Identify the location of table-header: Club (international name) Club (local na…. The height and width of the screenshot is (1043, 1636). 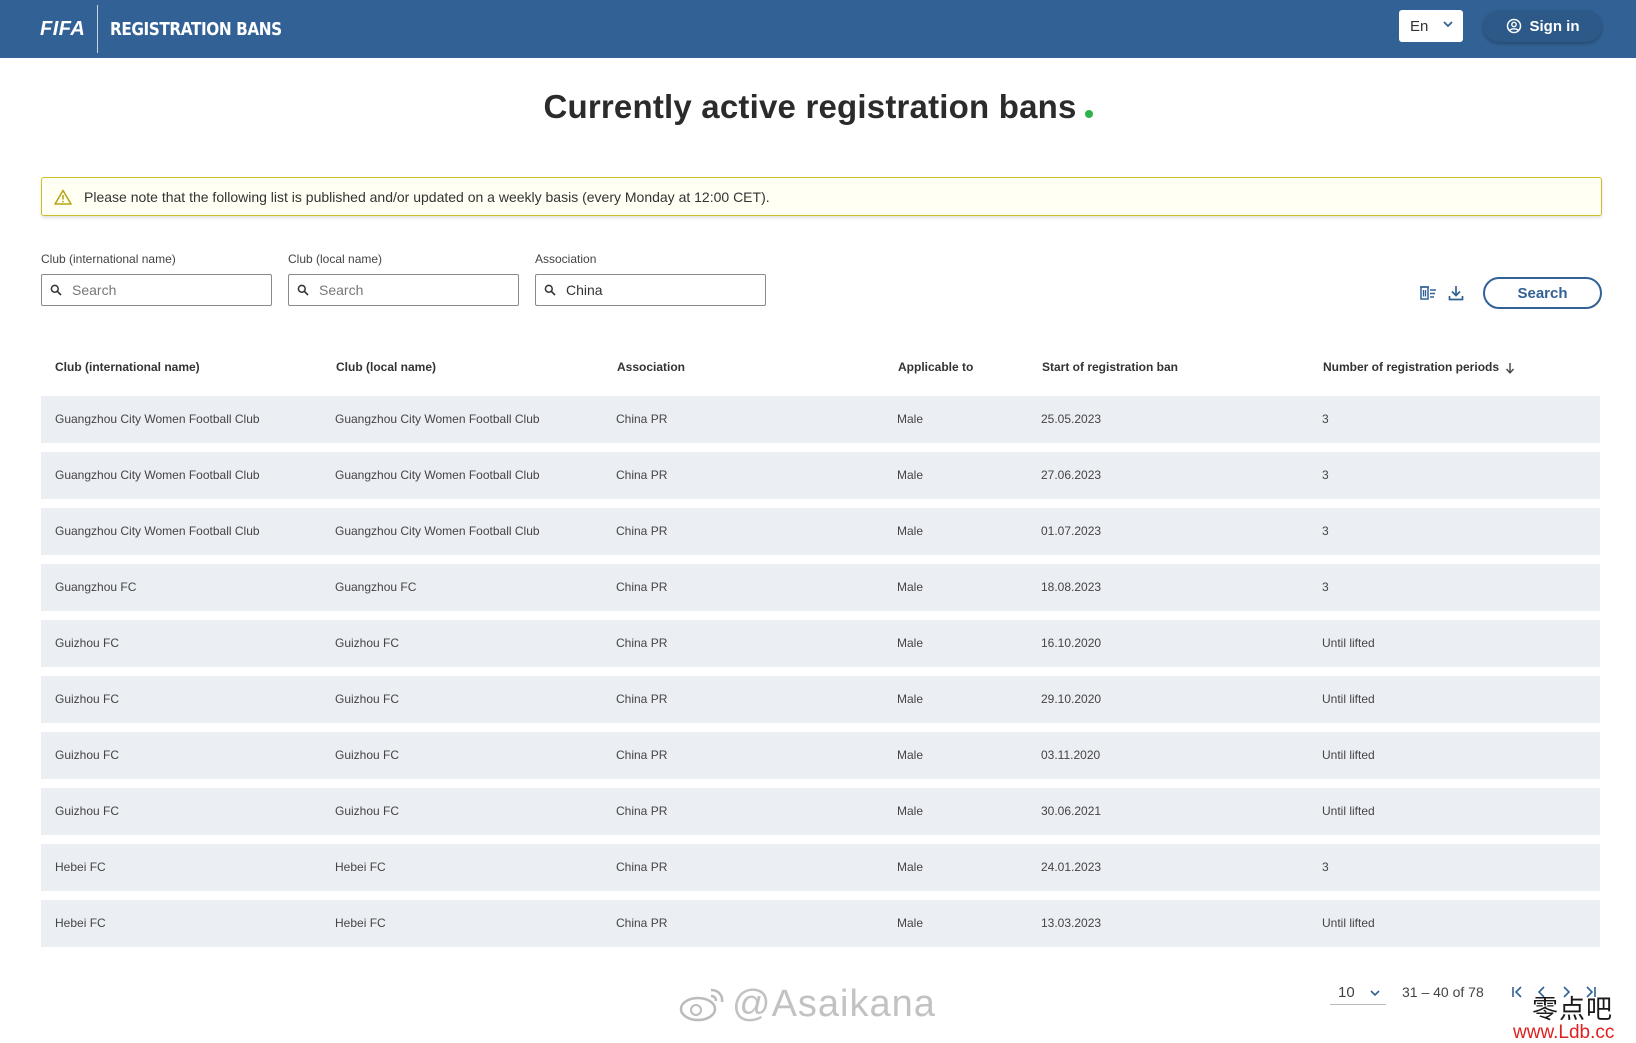
(820, 370).